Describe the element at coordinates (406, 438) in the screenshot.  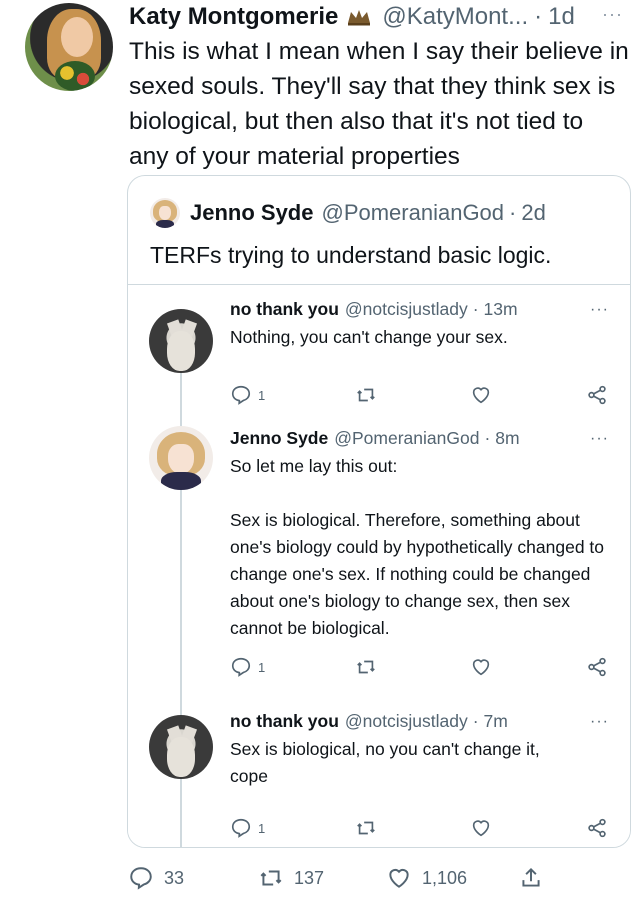
I see `reply-author-handle: @PomeranianGod` at that location.